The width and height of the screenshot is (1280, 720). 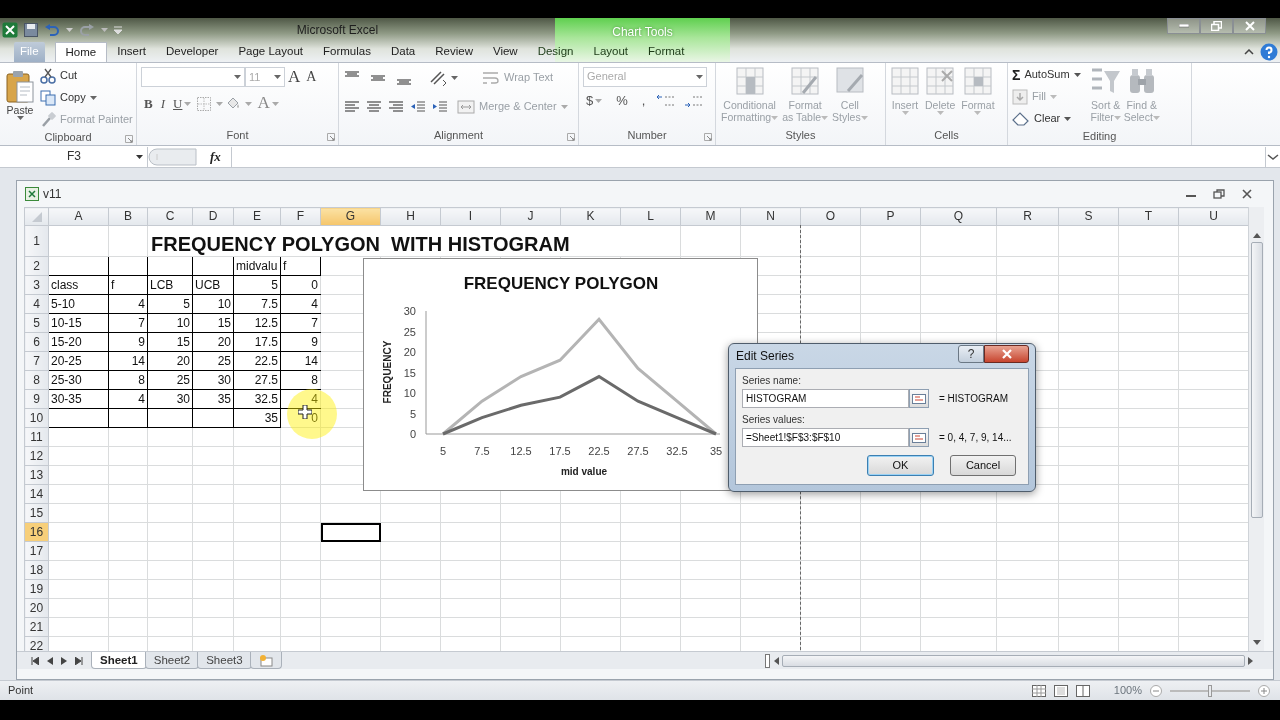 I want to click on sheet-tab: Sheet3, so click(x=224, y=660).